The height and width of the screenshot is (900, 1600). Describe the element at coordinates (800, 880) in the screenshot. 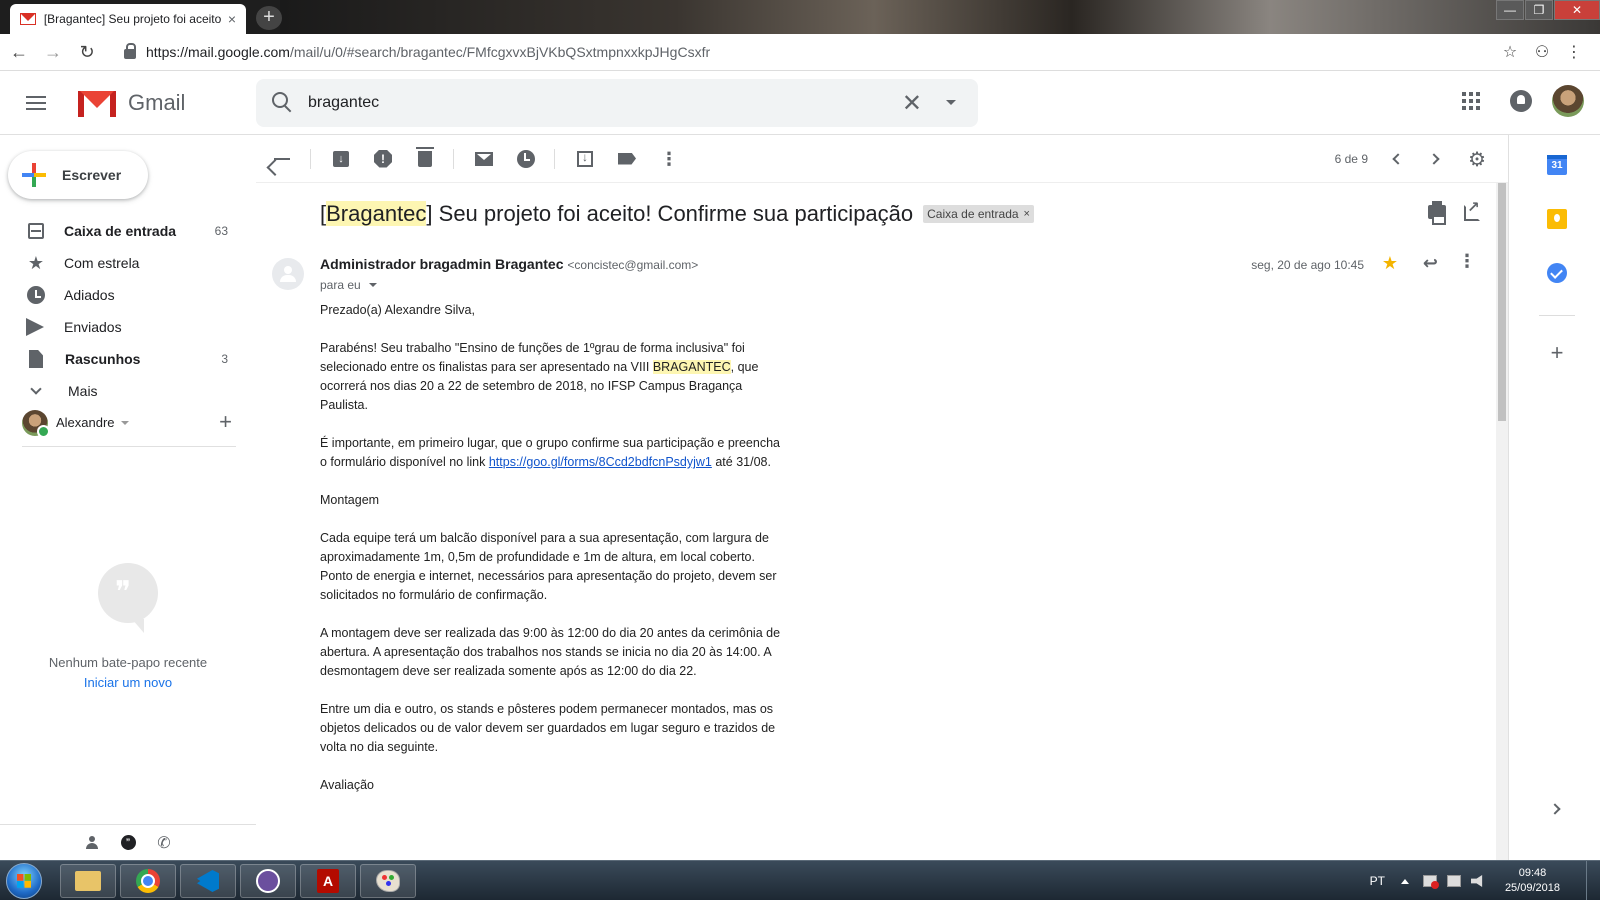

I see `windows-taskbar: A PT 09:48 25/09/2018` at that location.